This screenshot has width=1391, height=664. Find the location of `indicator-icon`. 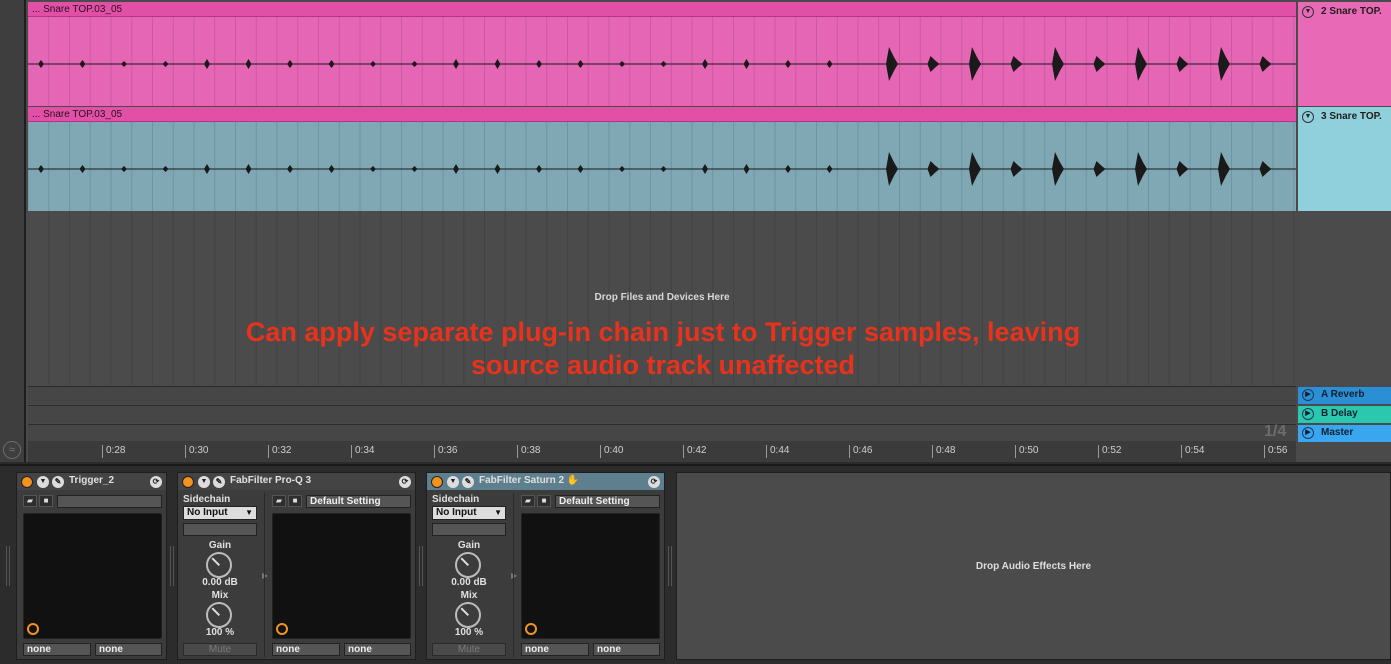

indicator-icon is located at coordinates (33, 629).